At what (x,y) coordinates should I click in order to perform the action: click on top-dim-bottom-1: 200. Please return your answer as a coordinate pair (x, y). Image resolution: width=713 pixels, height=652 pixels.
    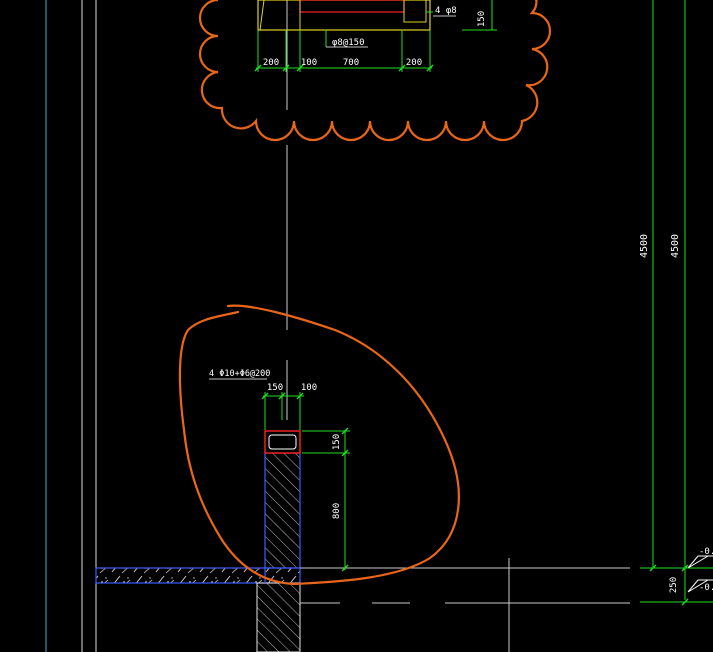
    Looking at the image, I should click on (271, 63).